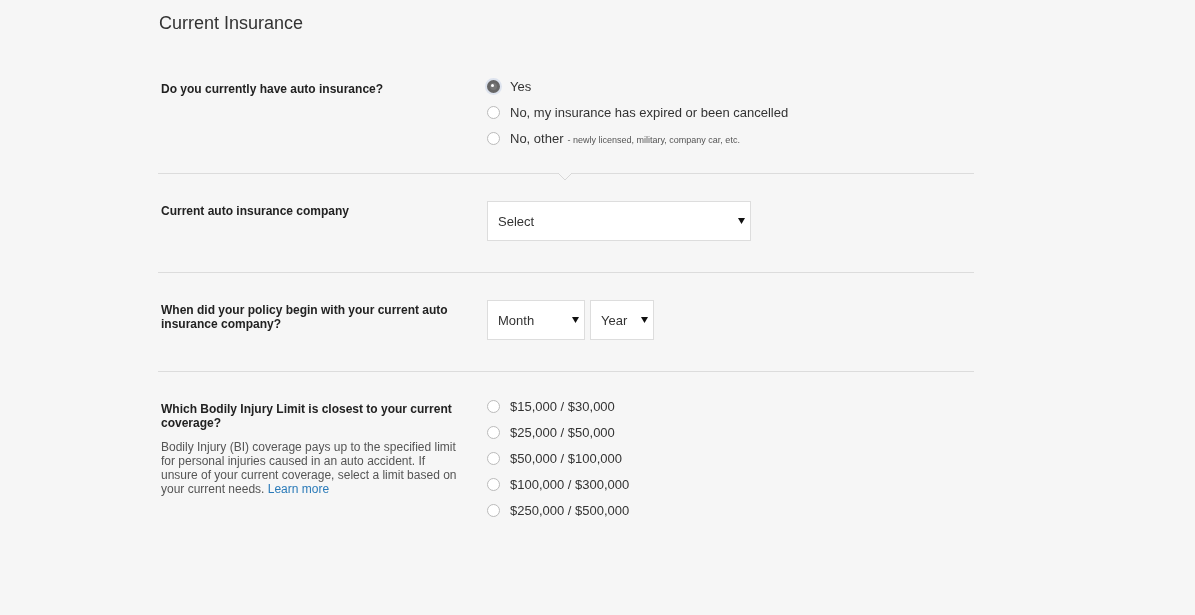 The height and width of the screenshot is (615, 1195). I want to click on question-label: Do you currently have auto insurance?, so click(273, 89).